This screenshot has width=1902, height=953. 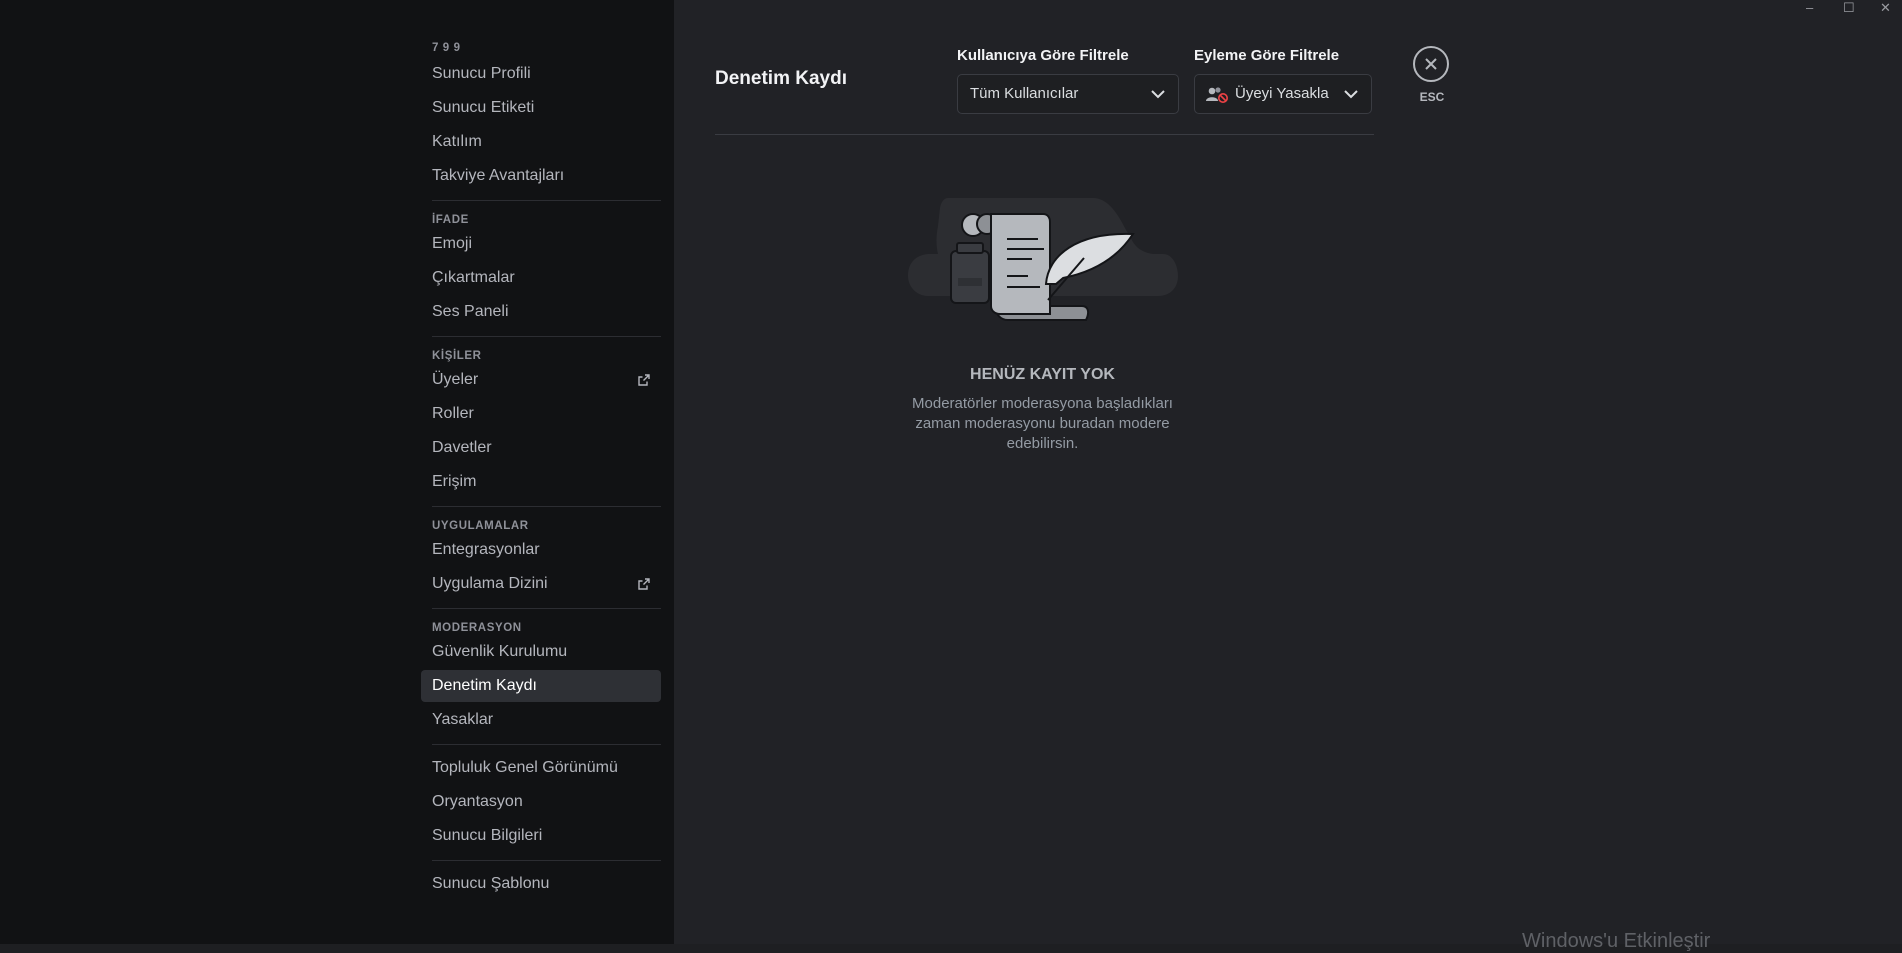 I want to click on close-button, so click(x=1431, y=64).